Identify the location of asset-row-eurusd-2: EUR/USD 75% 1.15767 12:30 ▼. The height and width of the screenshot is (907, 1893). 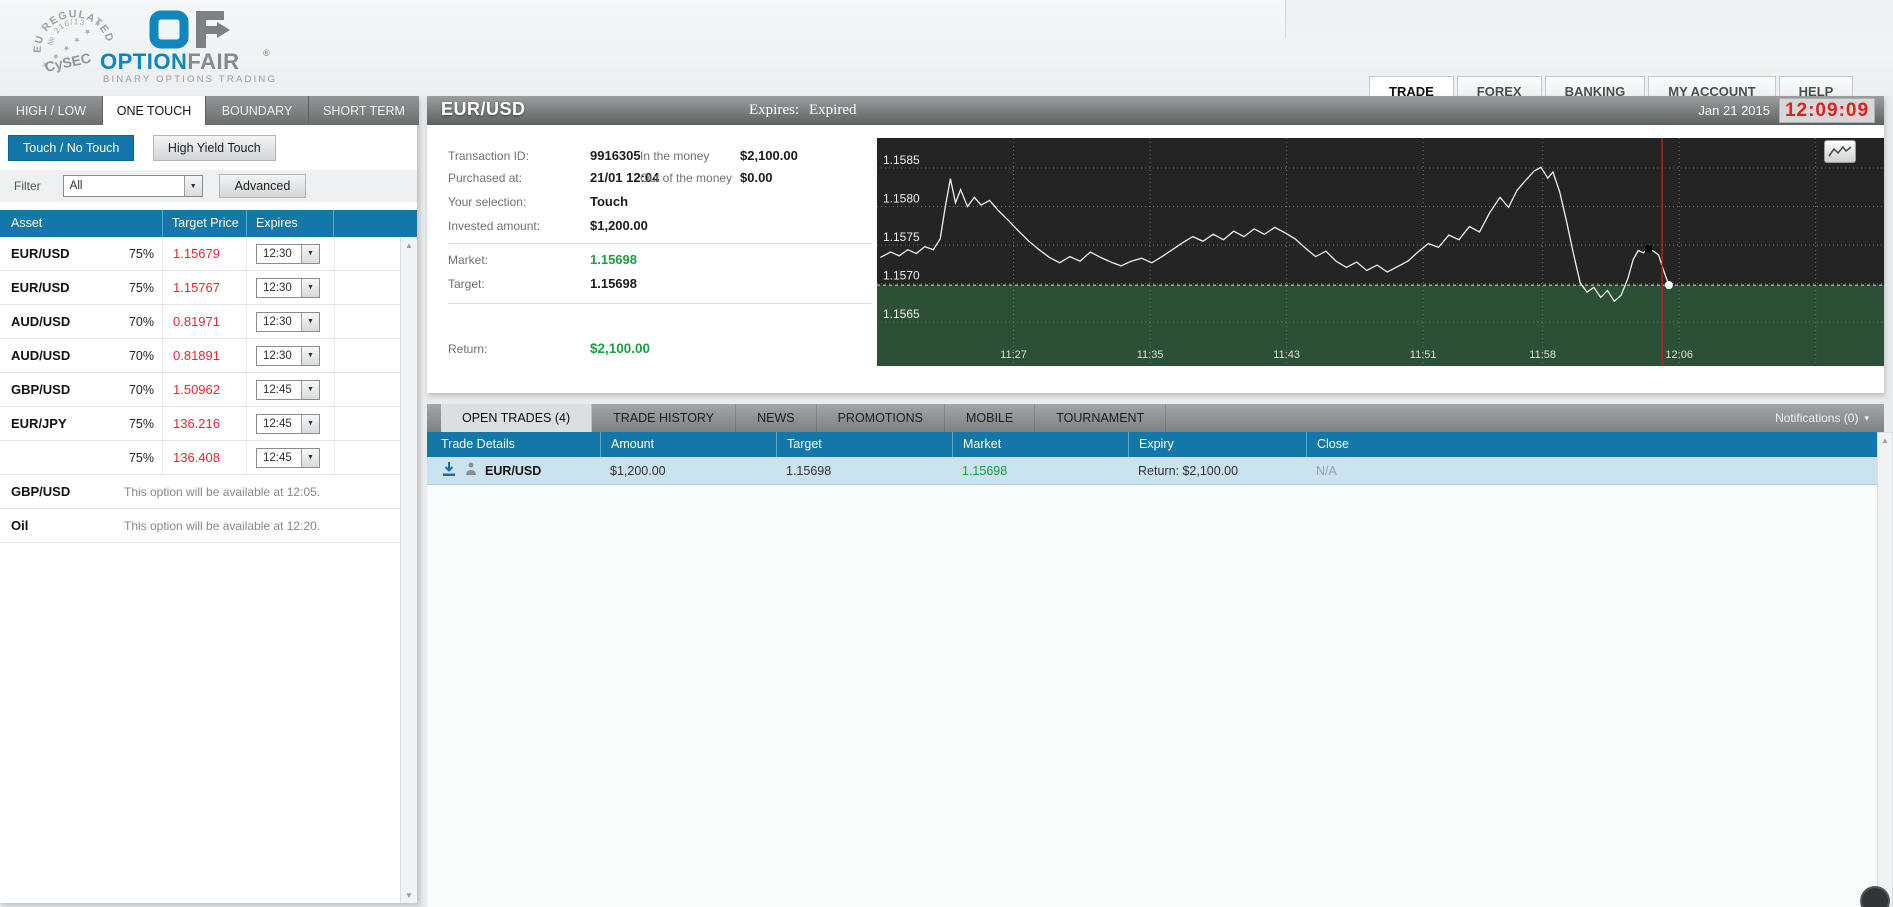
(208, 288).